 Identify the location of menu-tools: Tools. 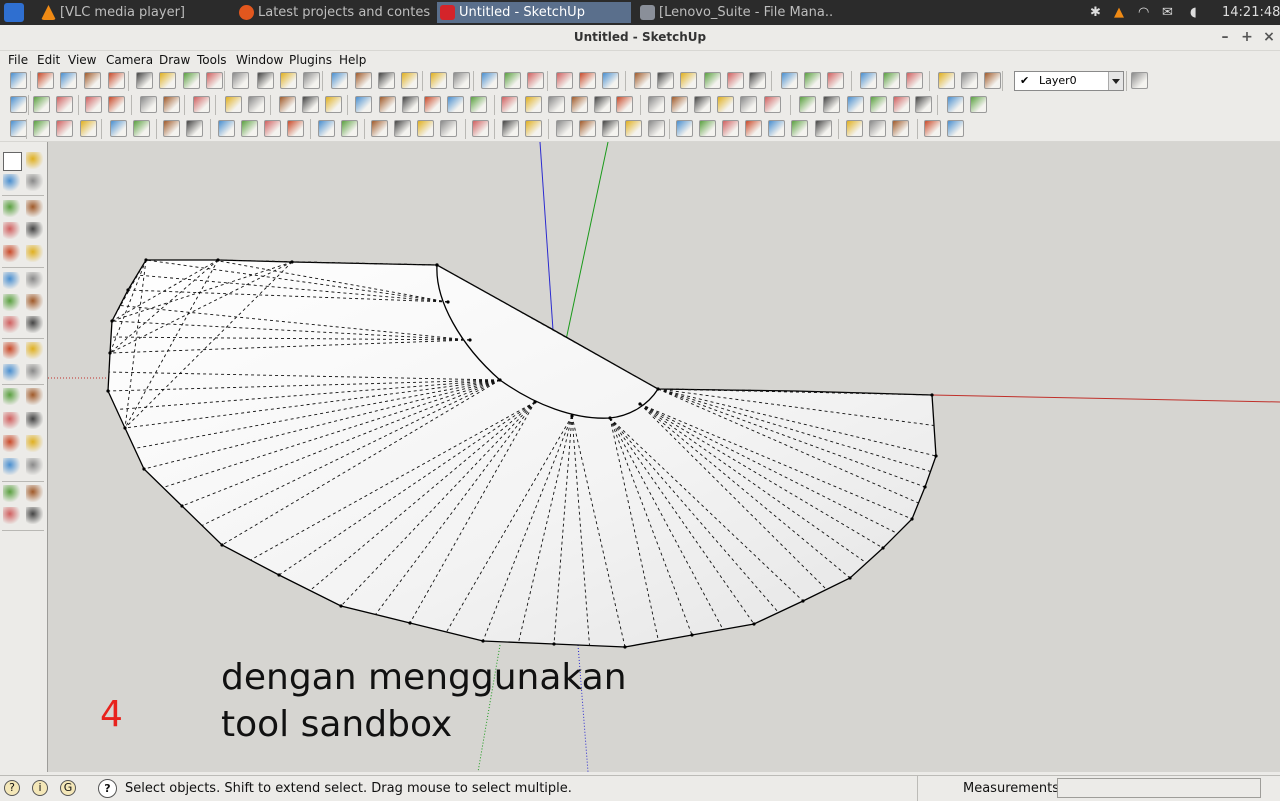
(212, 60).